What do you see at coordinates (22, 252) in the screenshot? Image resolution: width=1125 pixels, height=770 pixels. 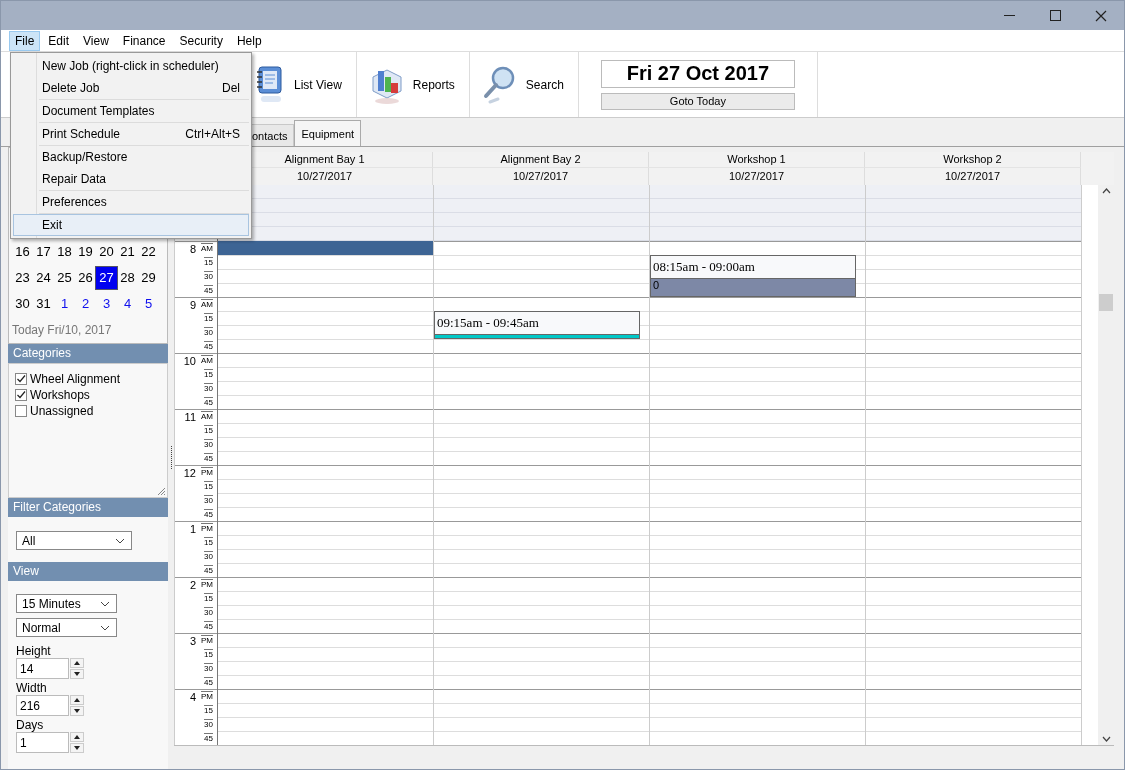 I see `calendar-day: 16` at bounding box center [22, 252].